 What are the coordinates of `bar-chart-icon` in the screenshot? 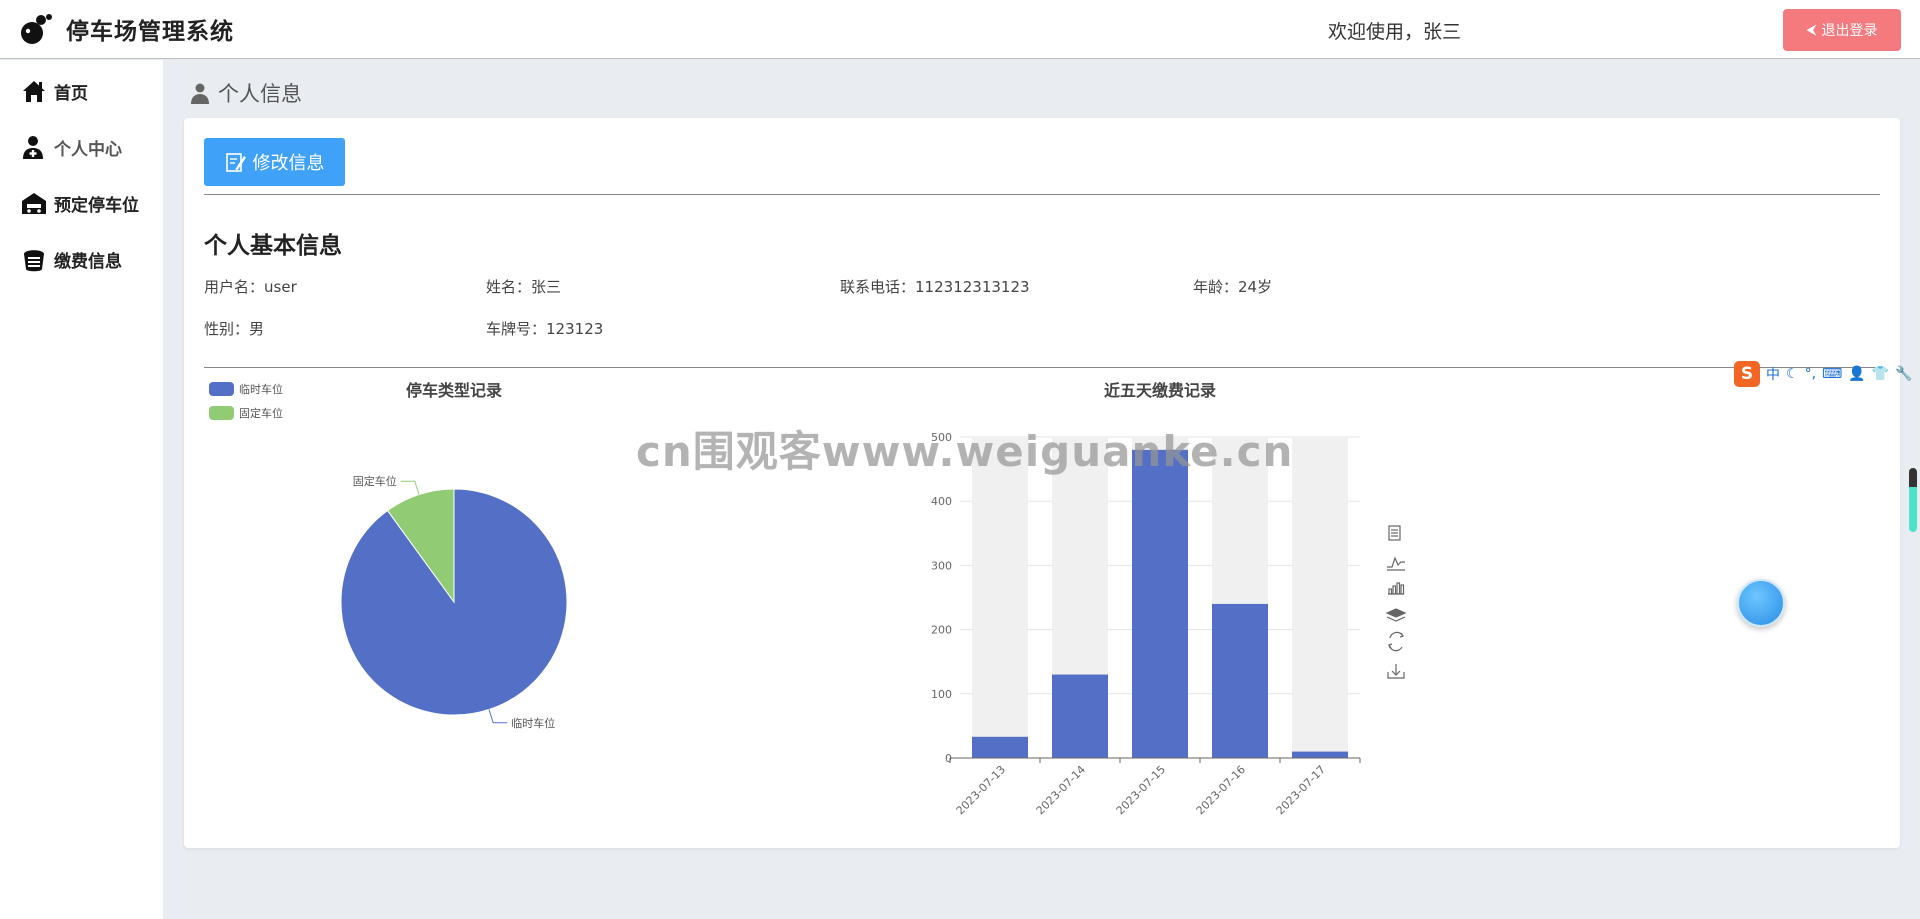 It's located at (1396, 588).